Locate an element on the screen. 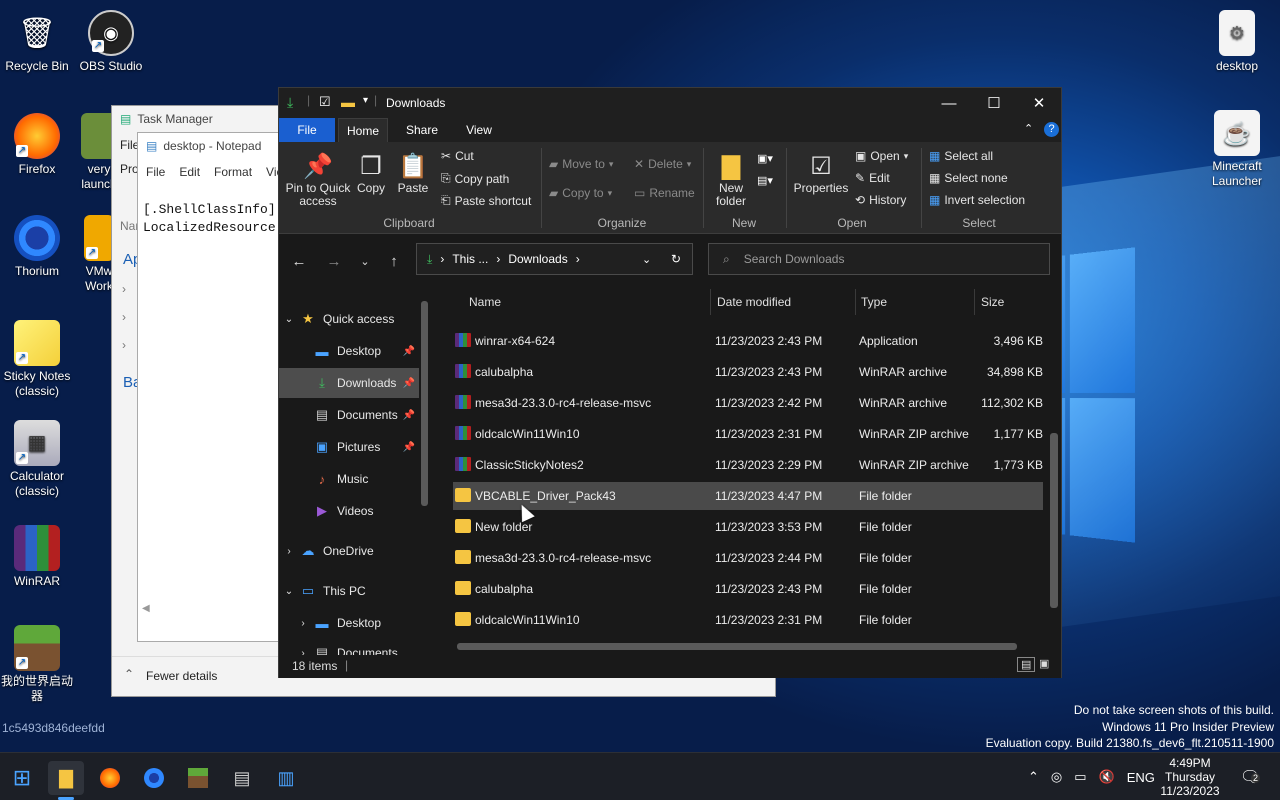 Image resolution: width=1280 pixels, height=800 pixels. nav-videos: ▶ Videos is located at coordinates (349, 511).